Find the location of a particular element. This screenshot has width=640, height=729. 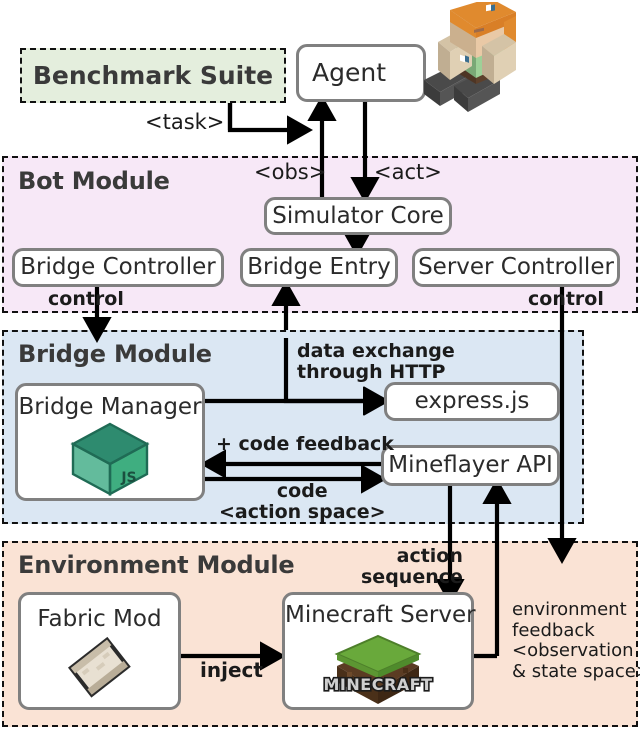

task-edge-label: <task> is located at coordinates (185, 122).